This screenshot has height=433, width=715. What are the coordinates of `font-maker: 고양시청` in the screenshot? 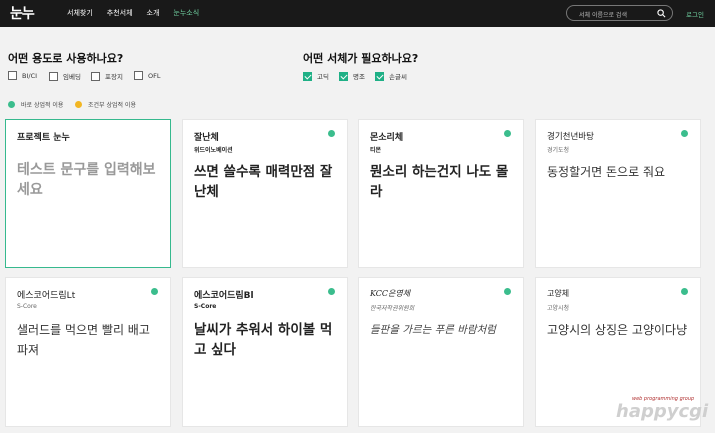 It's located at (558, 308).